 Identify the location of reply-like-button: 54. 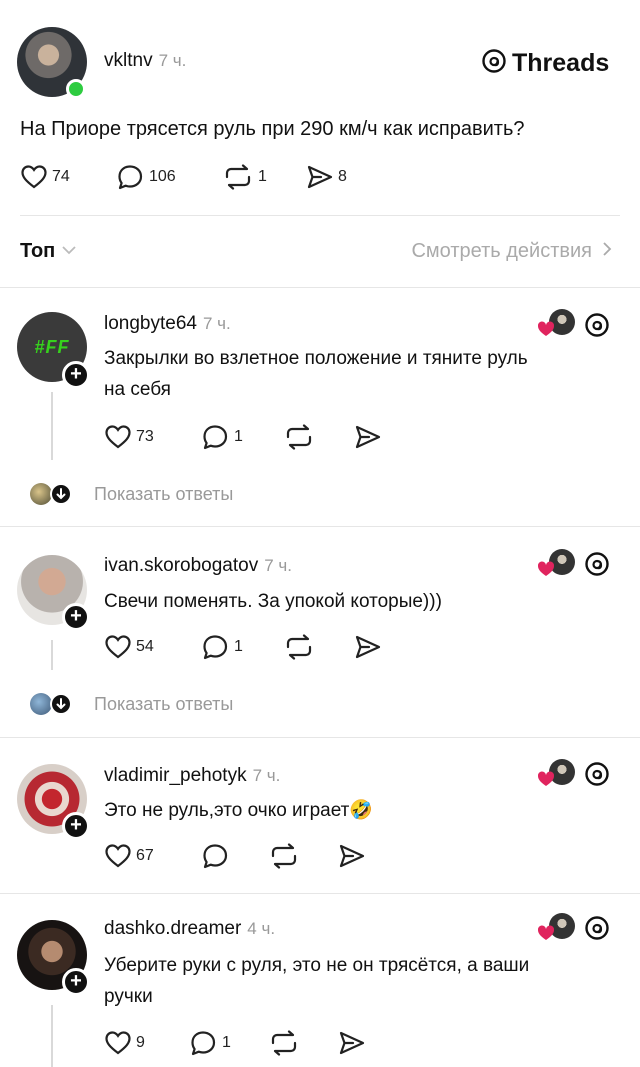
(129, 647).